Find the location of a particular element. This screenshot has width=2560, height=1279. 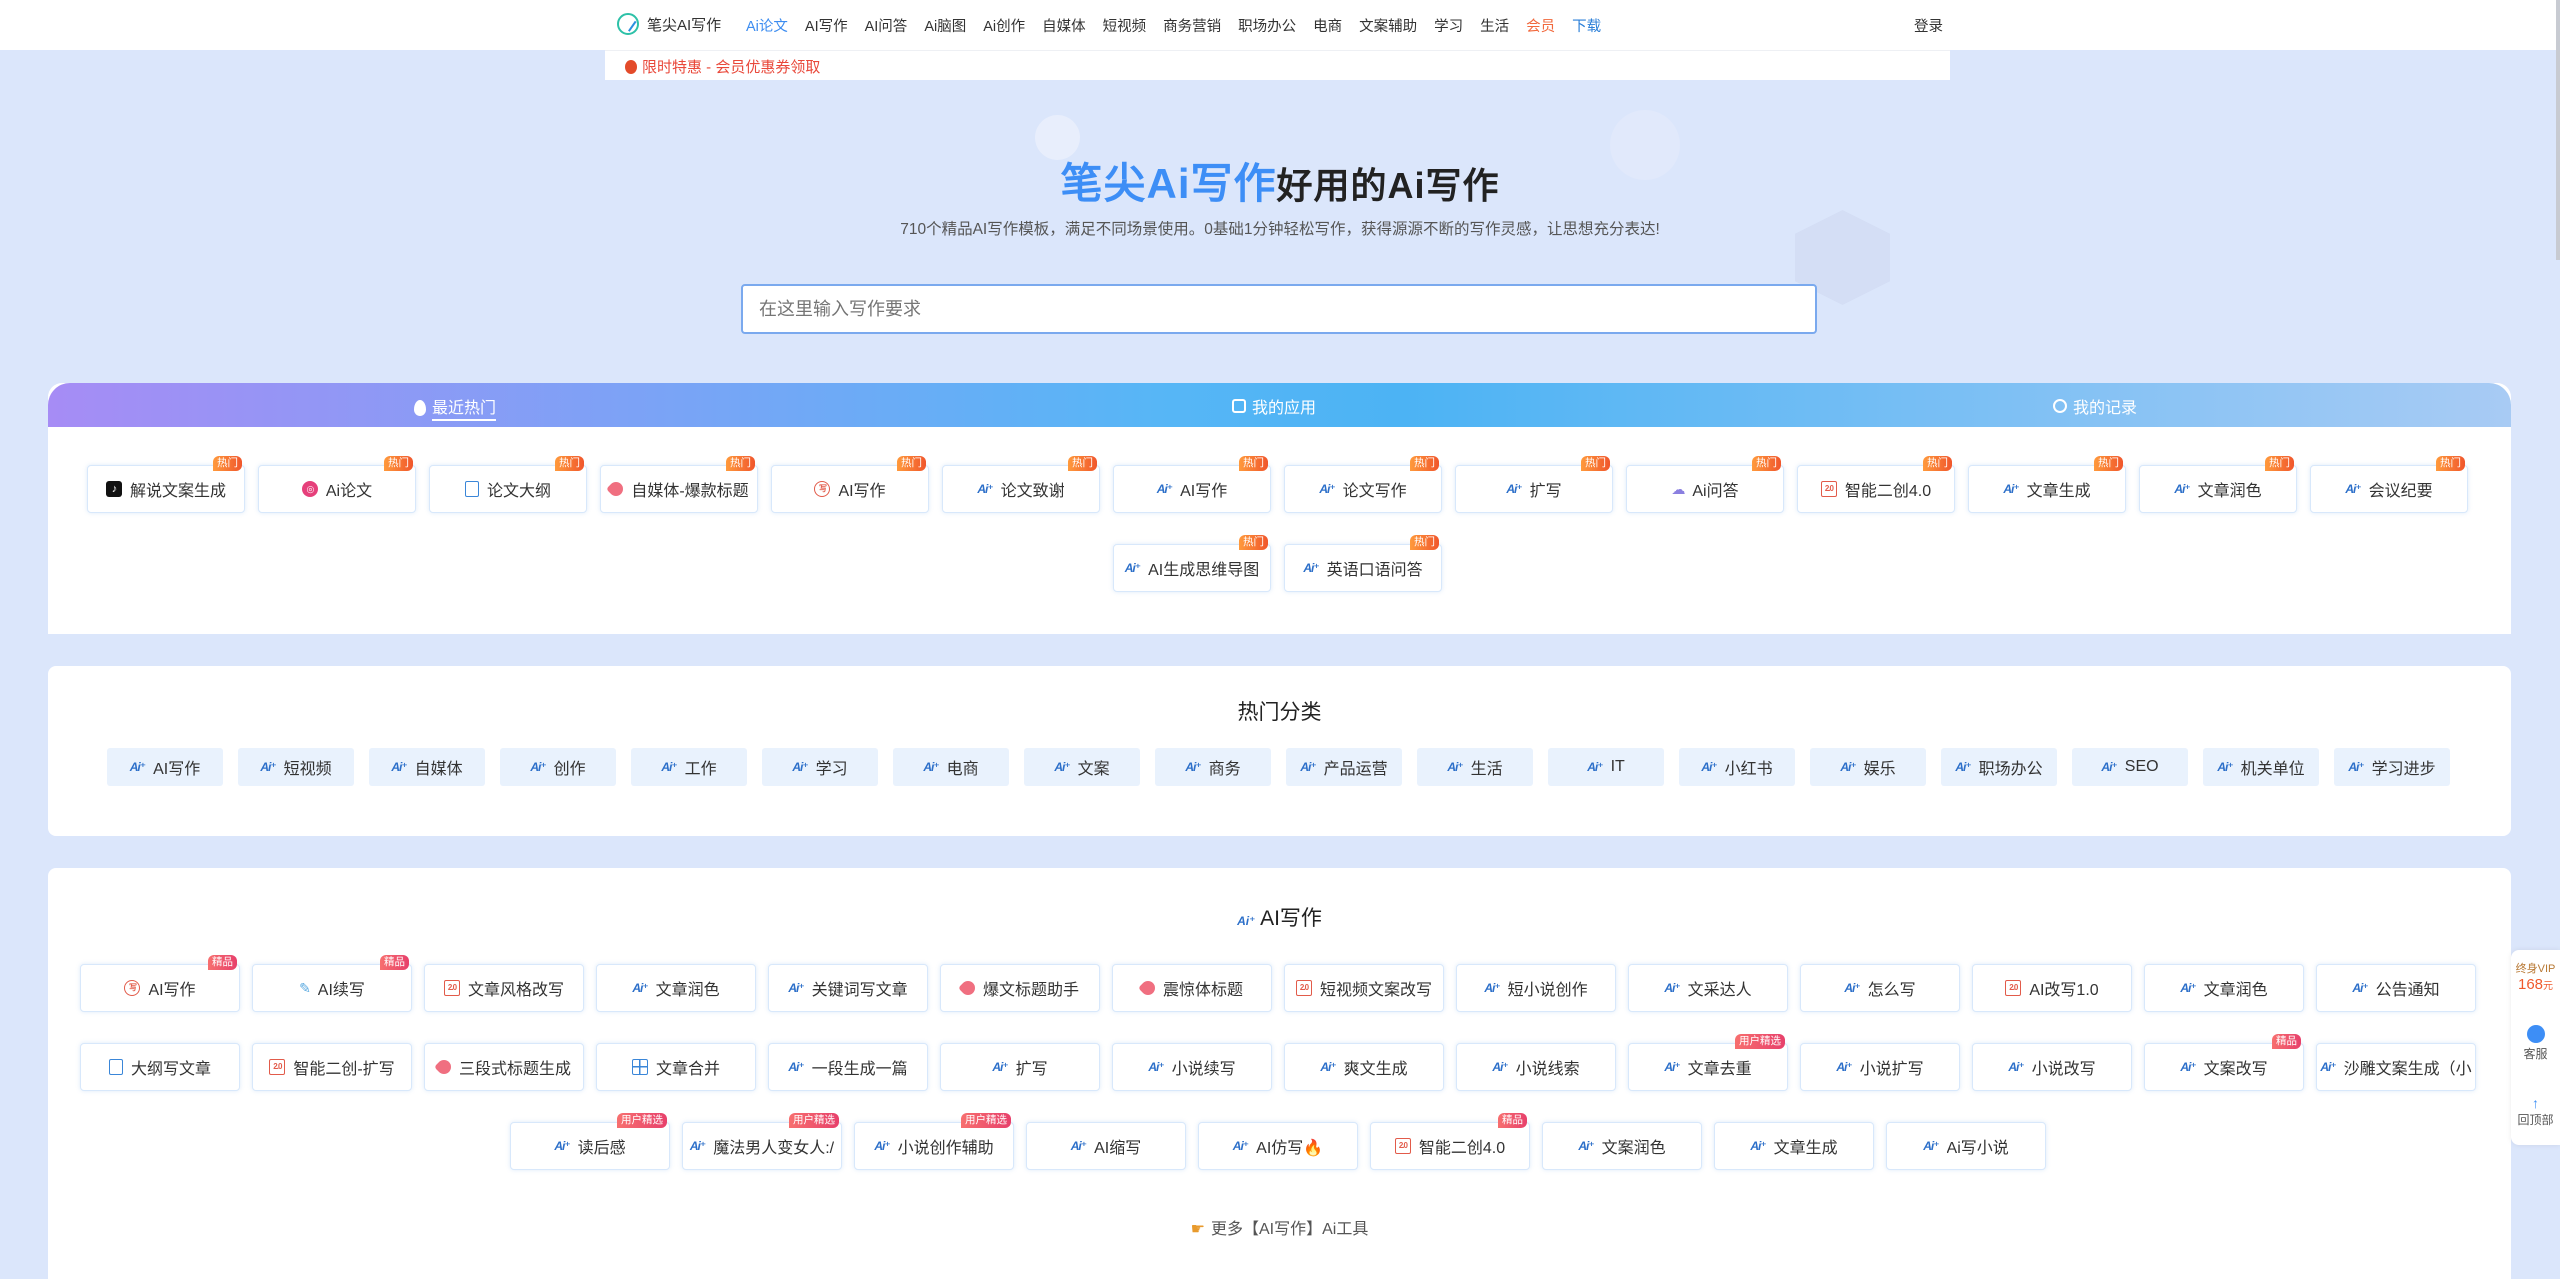

category-chip: Ai⁺ IT is located at coordinates (1606, 767).